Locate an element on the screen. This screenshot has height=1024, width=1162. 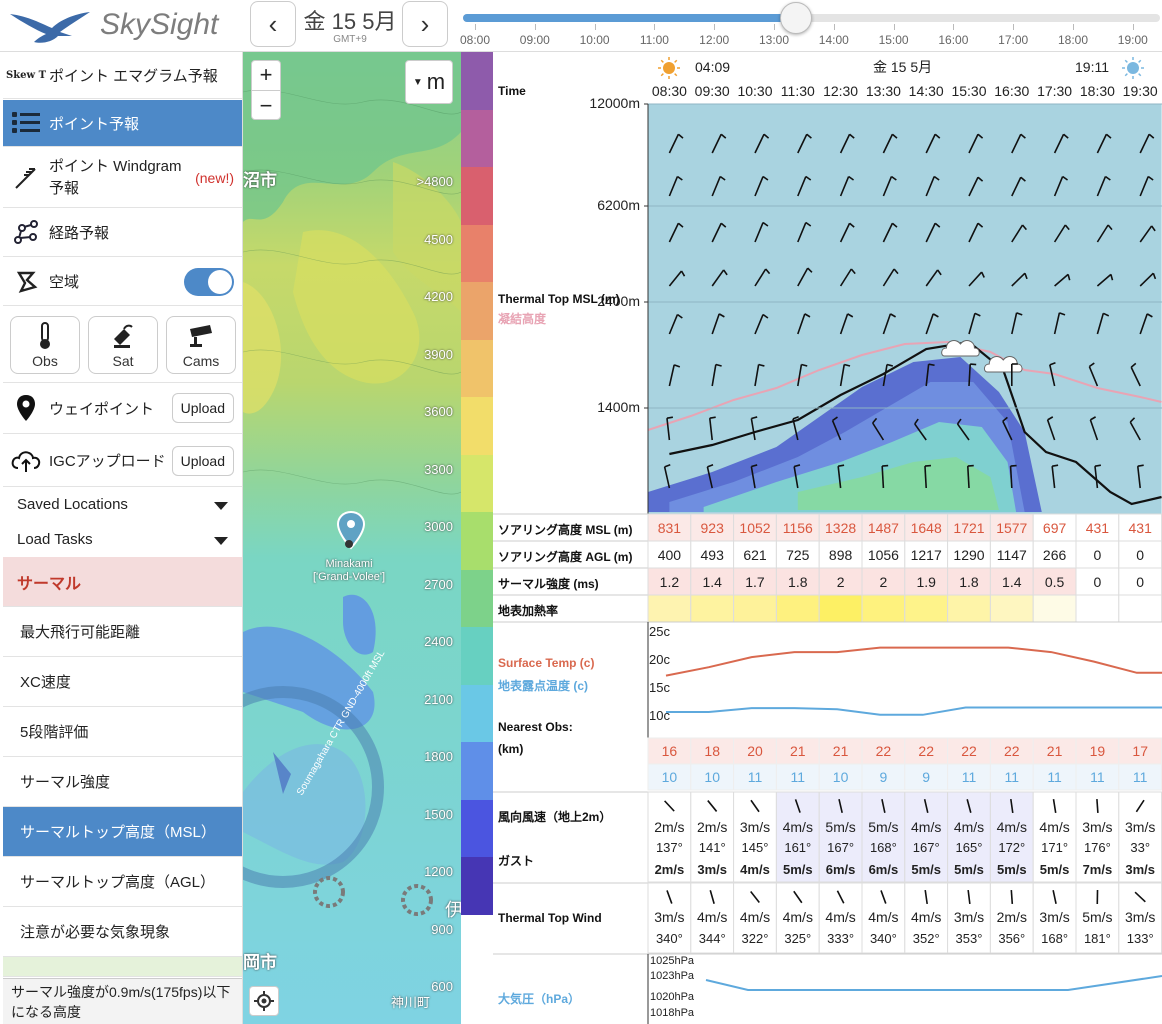
gust-label: ガスト is located at coordinates (516, 861).